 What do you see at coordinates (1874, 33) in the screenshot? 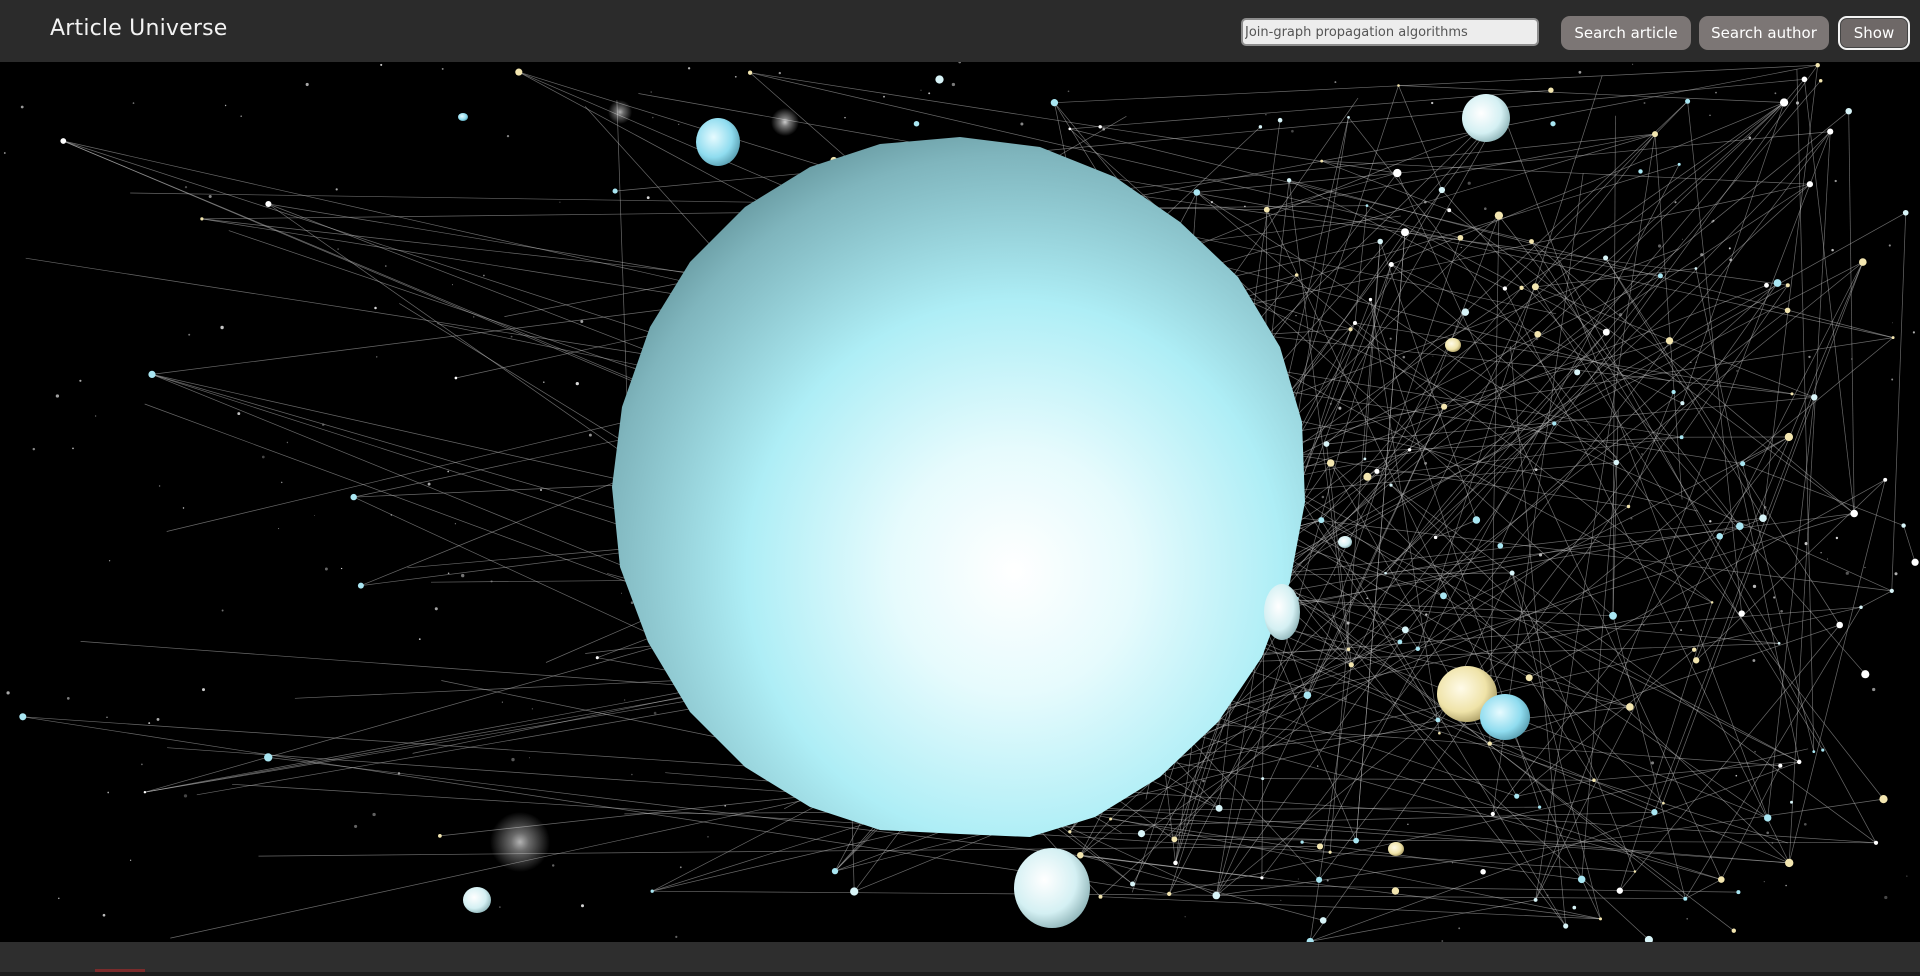
I see `show-button: Show` at bounding box center [1874, 33].